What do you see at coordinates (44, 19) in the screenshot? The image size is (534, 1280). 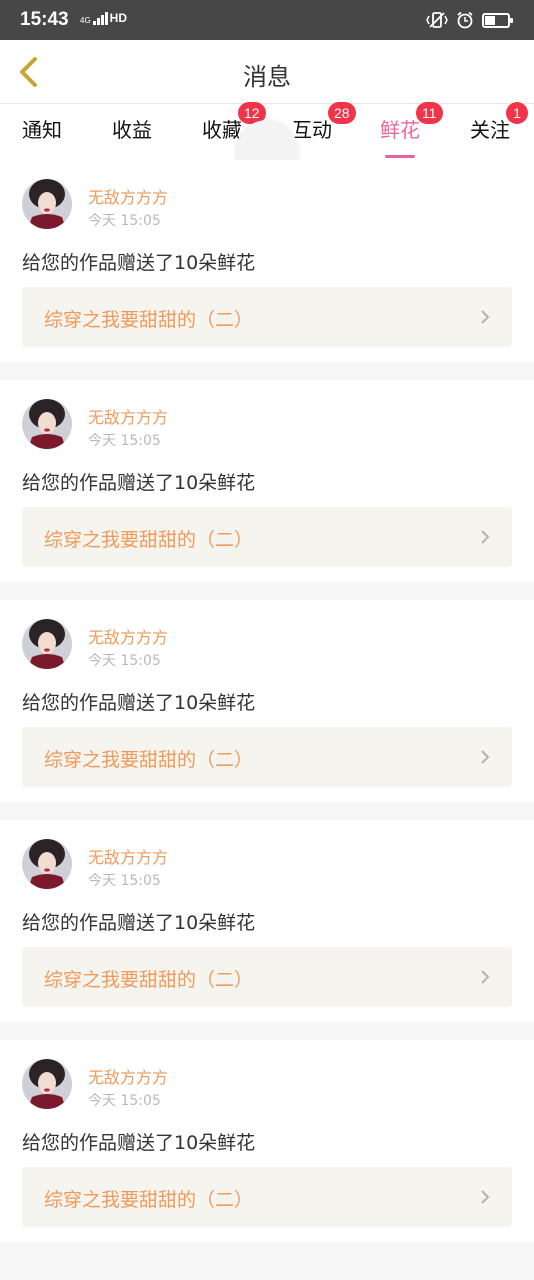 I see `status-time: 15:43` at bounding box center [44, 19].